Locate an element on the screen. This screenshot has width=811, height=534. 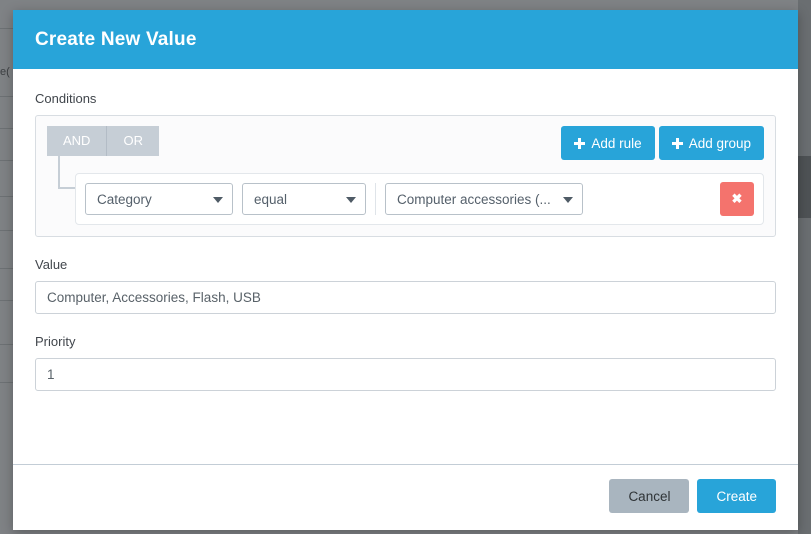
priority-input is located at coordinates (405, 374).